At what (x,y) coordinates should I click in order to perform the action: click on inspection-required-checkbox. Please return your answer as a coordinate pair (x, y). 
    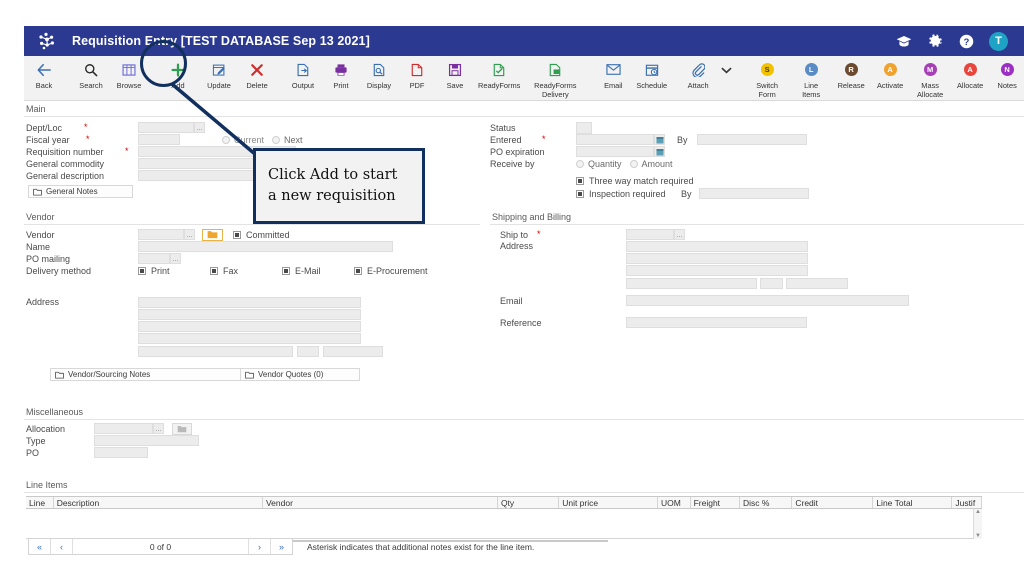
    Looking at the image, I should click on (580, 193).